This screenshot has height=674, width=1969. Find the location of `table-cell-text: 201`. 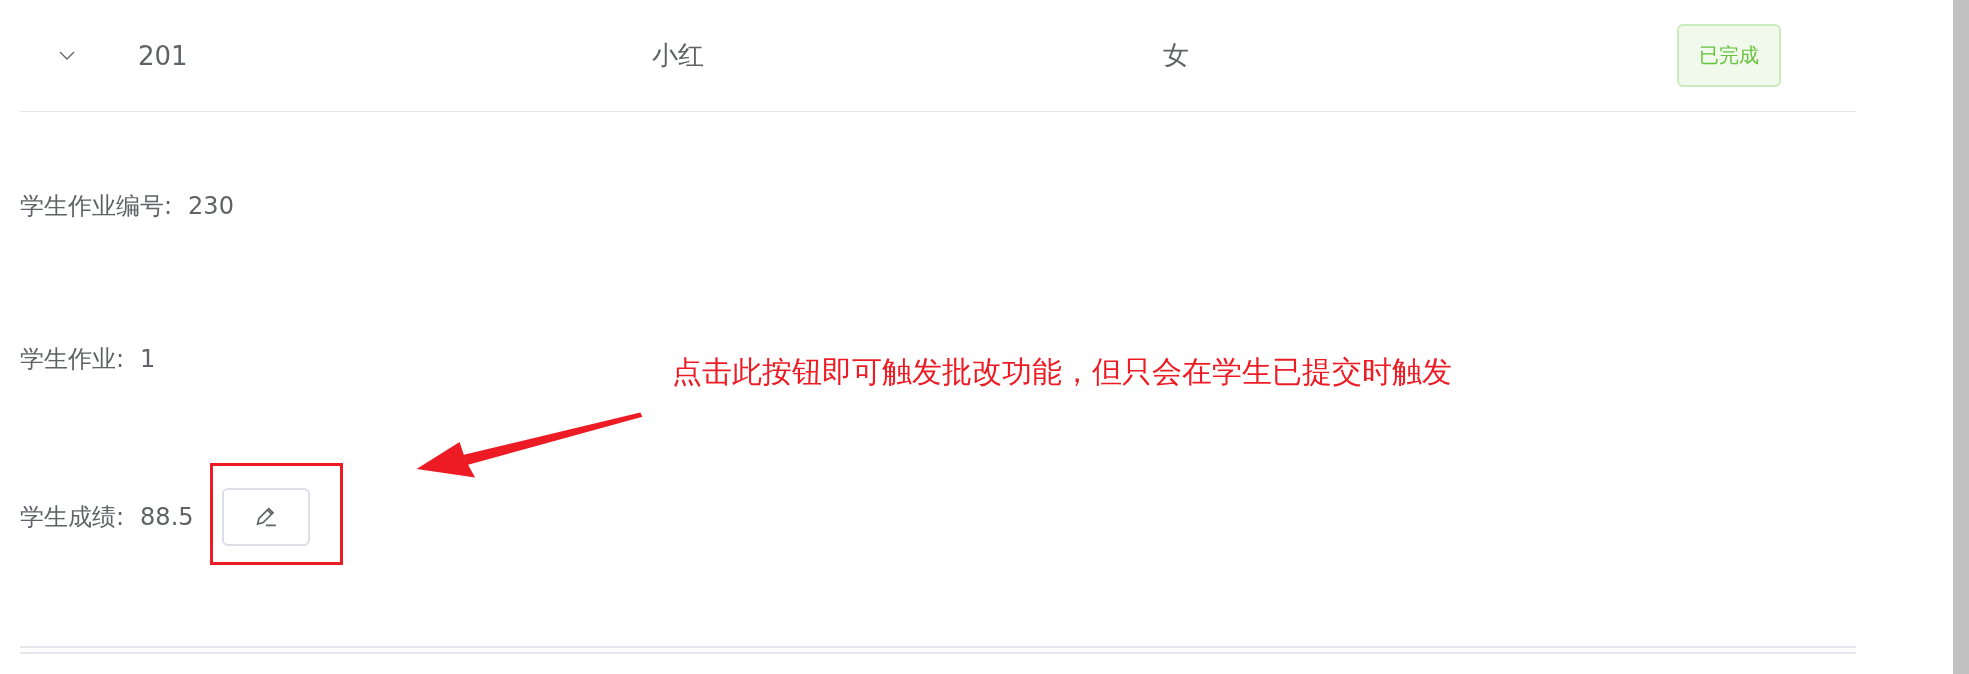

table-cell-text: 201 is located at coordinates (163, 55).